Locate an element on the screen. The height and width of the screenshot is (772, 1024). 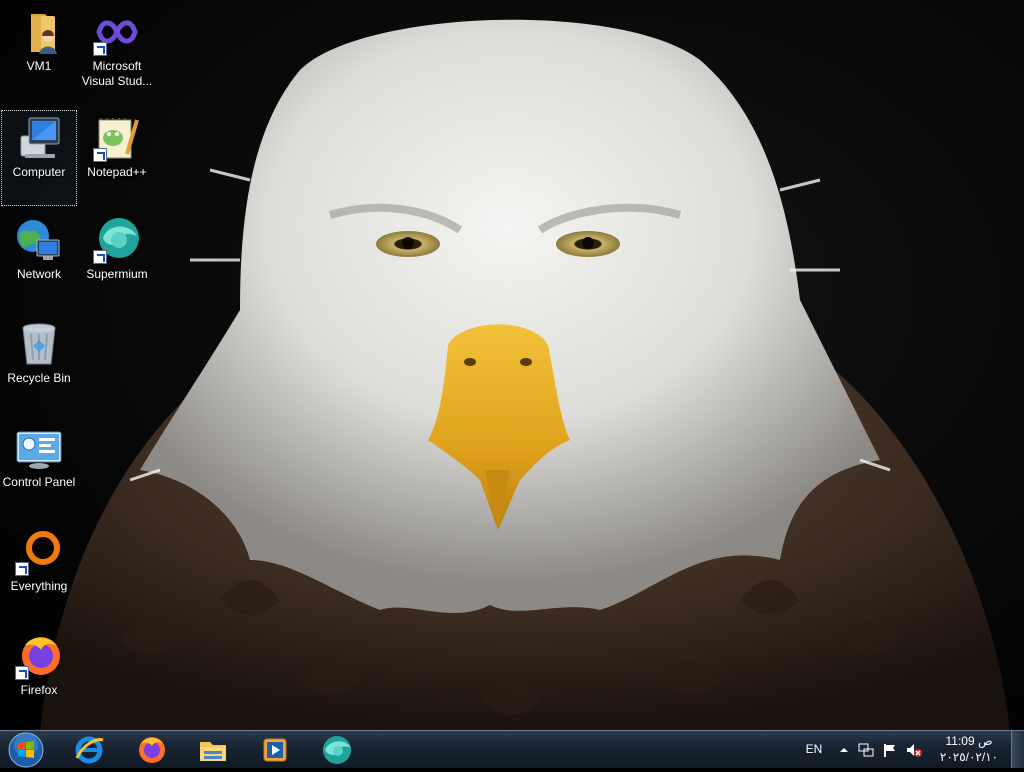
desktop-icon-label: Network is located at coordinates (38, 274).